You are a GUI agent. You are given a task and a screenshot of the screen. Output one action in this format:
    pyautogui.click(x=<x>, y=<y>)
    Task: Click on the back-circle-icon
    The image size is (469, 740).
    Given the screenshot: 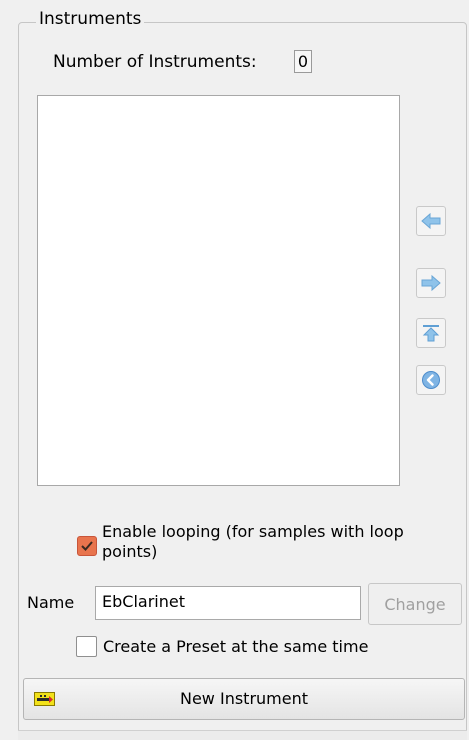 What is the action you would take?
    pyautogui.click(x=431, y=380)
    